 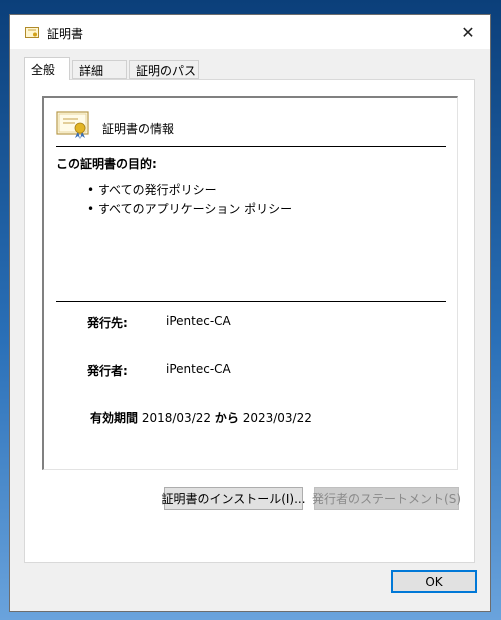 I want to click on issued-by-label: 発行者:, so click(x=107, y=371).